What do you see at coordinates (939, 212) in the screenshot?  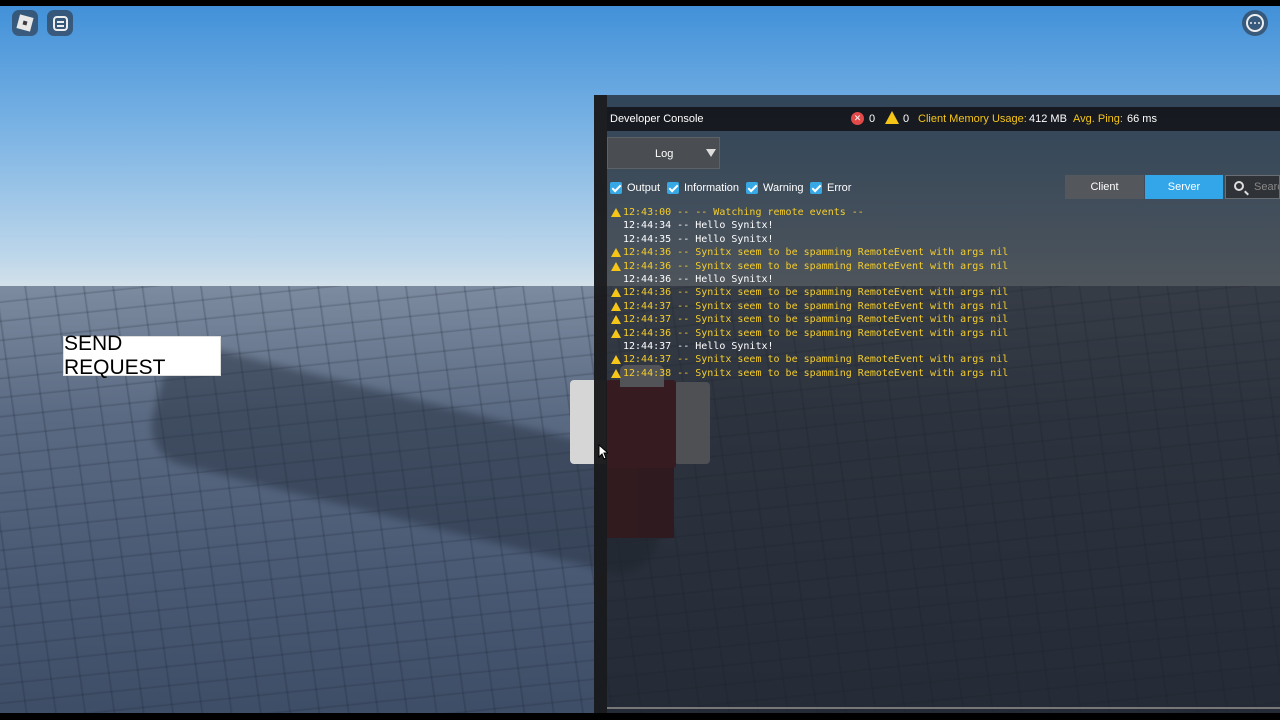 I see `log-row: 12:43:00 -- -- Watching remote events --` at bounding box center [939, 212].